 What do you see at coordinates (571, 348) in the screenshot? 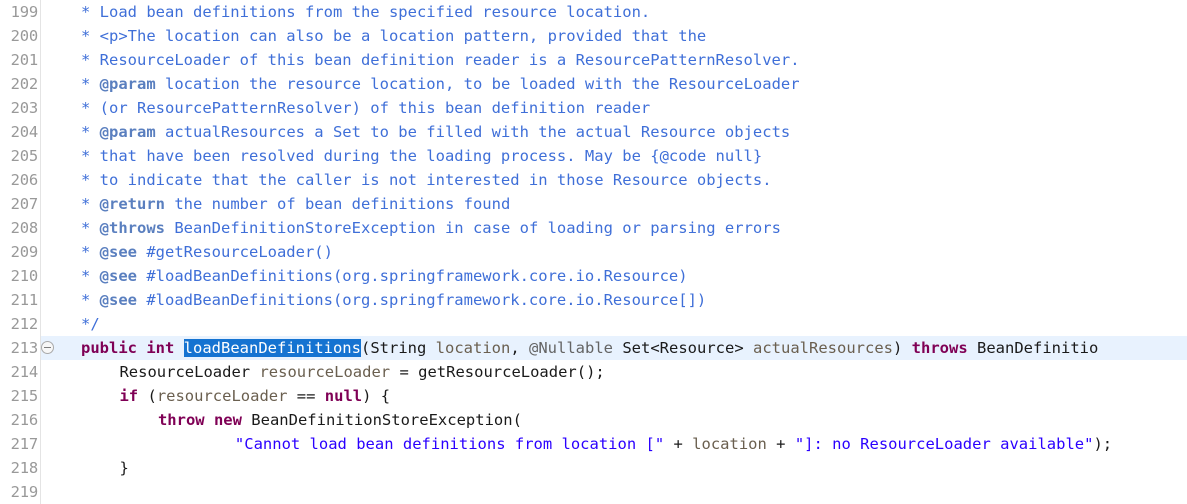
I see `code-token: @Nullable` at bounding box center [571, 348].